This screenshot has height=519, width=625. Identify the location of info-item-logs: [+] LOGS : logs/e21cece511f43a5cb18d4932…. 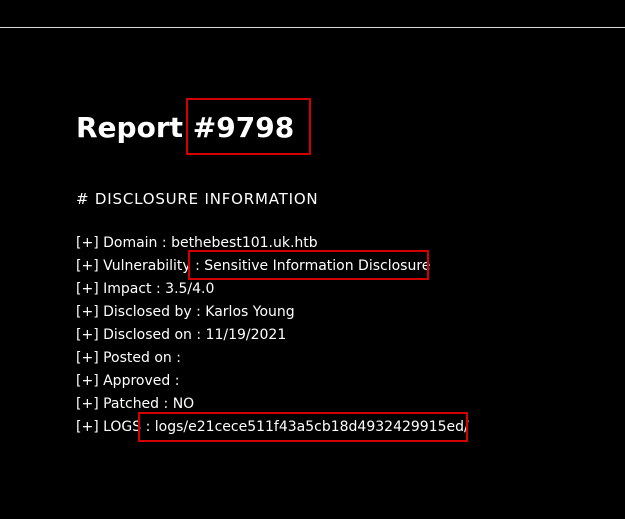
(272, 427).